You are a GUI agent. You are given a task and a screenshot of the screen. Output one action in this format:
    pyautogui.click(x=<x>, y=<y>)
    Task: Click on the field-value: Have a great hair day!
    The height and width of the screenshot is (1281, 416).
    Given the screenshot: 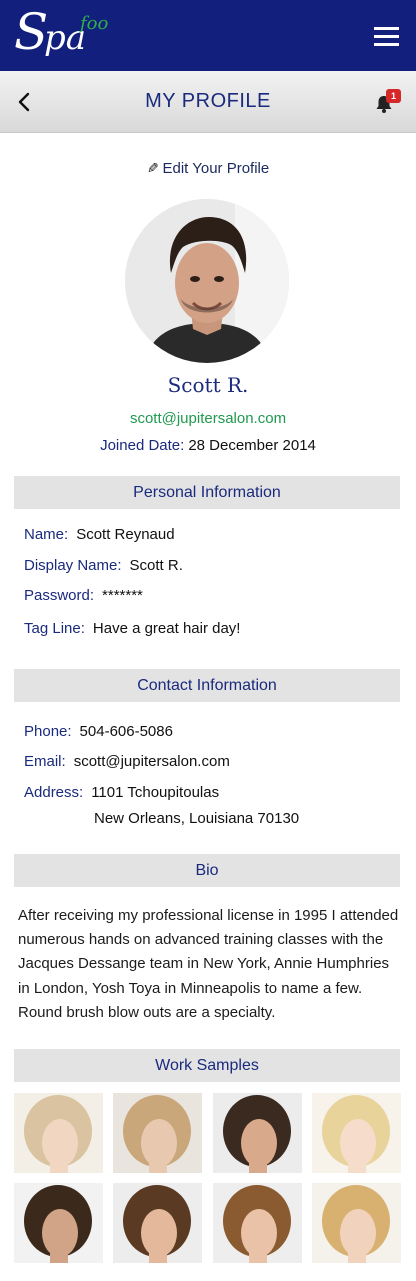 What is the action you would take?
    pyautogui.click(x=166, y=628)
    